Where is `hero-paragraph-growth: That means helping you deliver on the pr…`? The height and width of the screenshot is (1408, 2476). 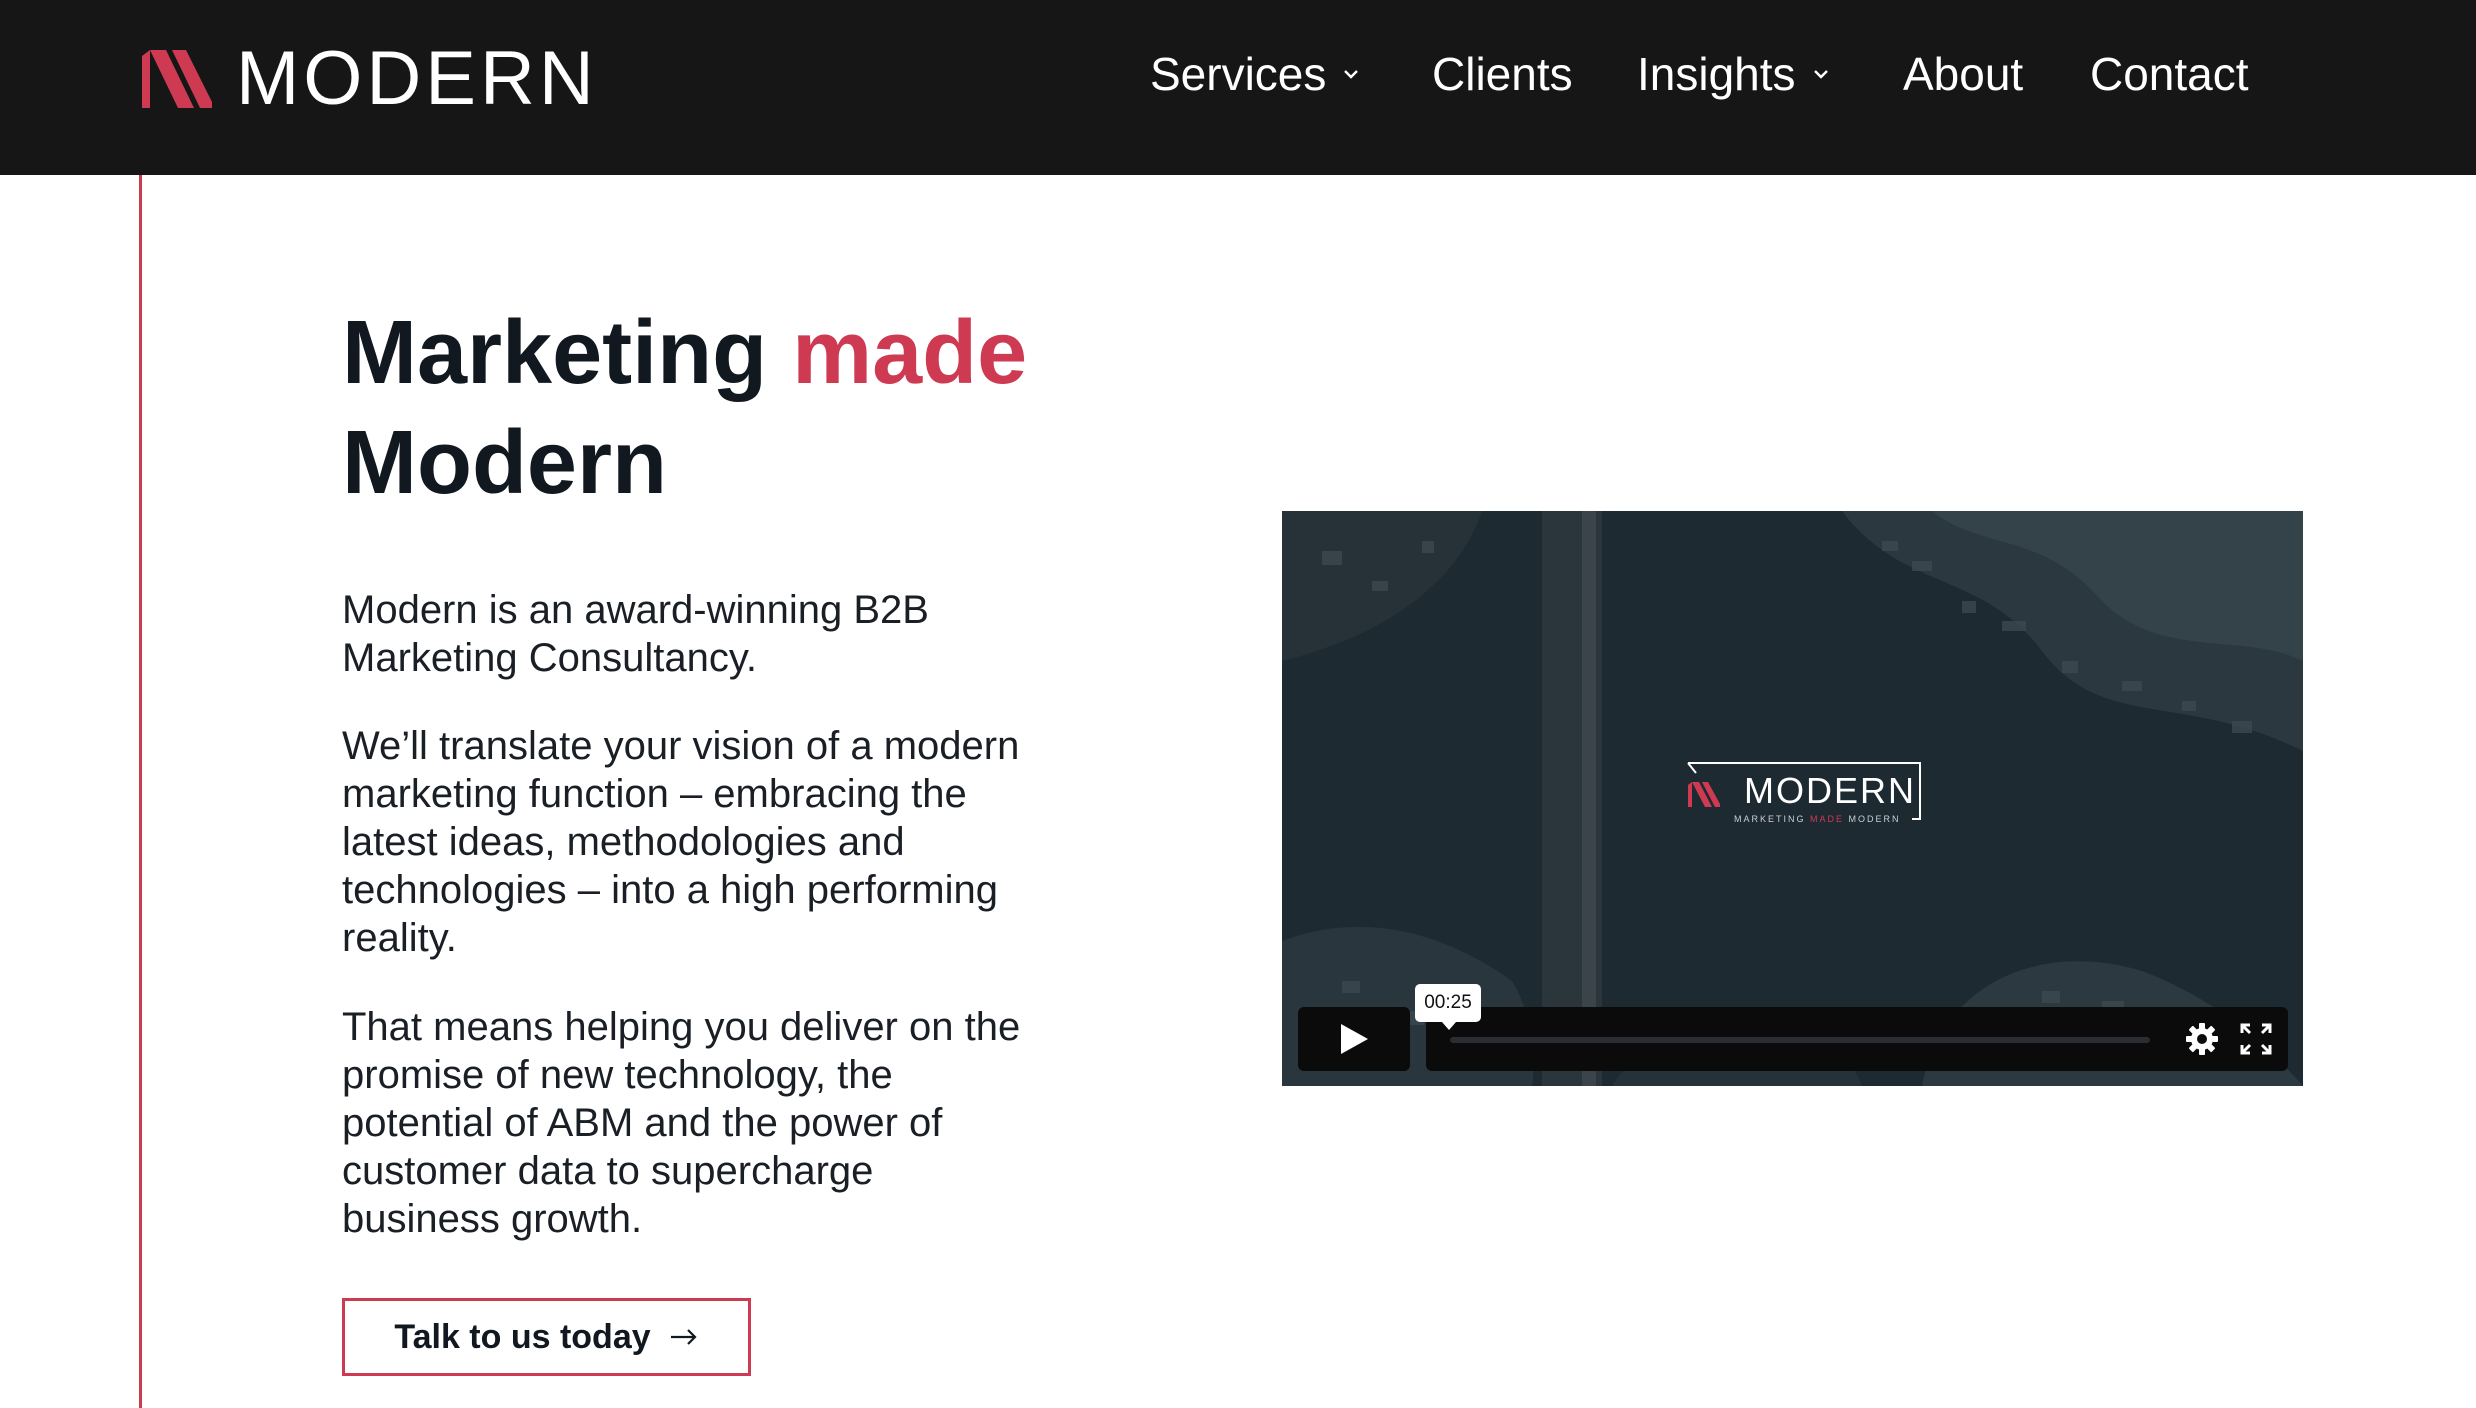 hero-paragraph-growth: That means helping you deliver on the pr… is located at coordinates (681, 1123).